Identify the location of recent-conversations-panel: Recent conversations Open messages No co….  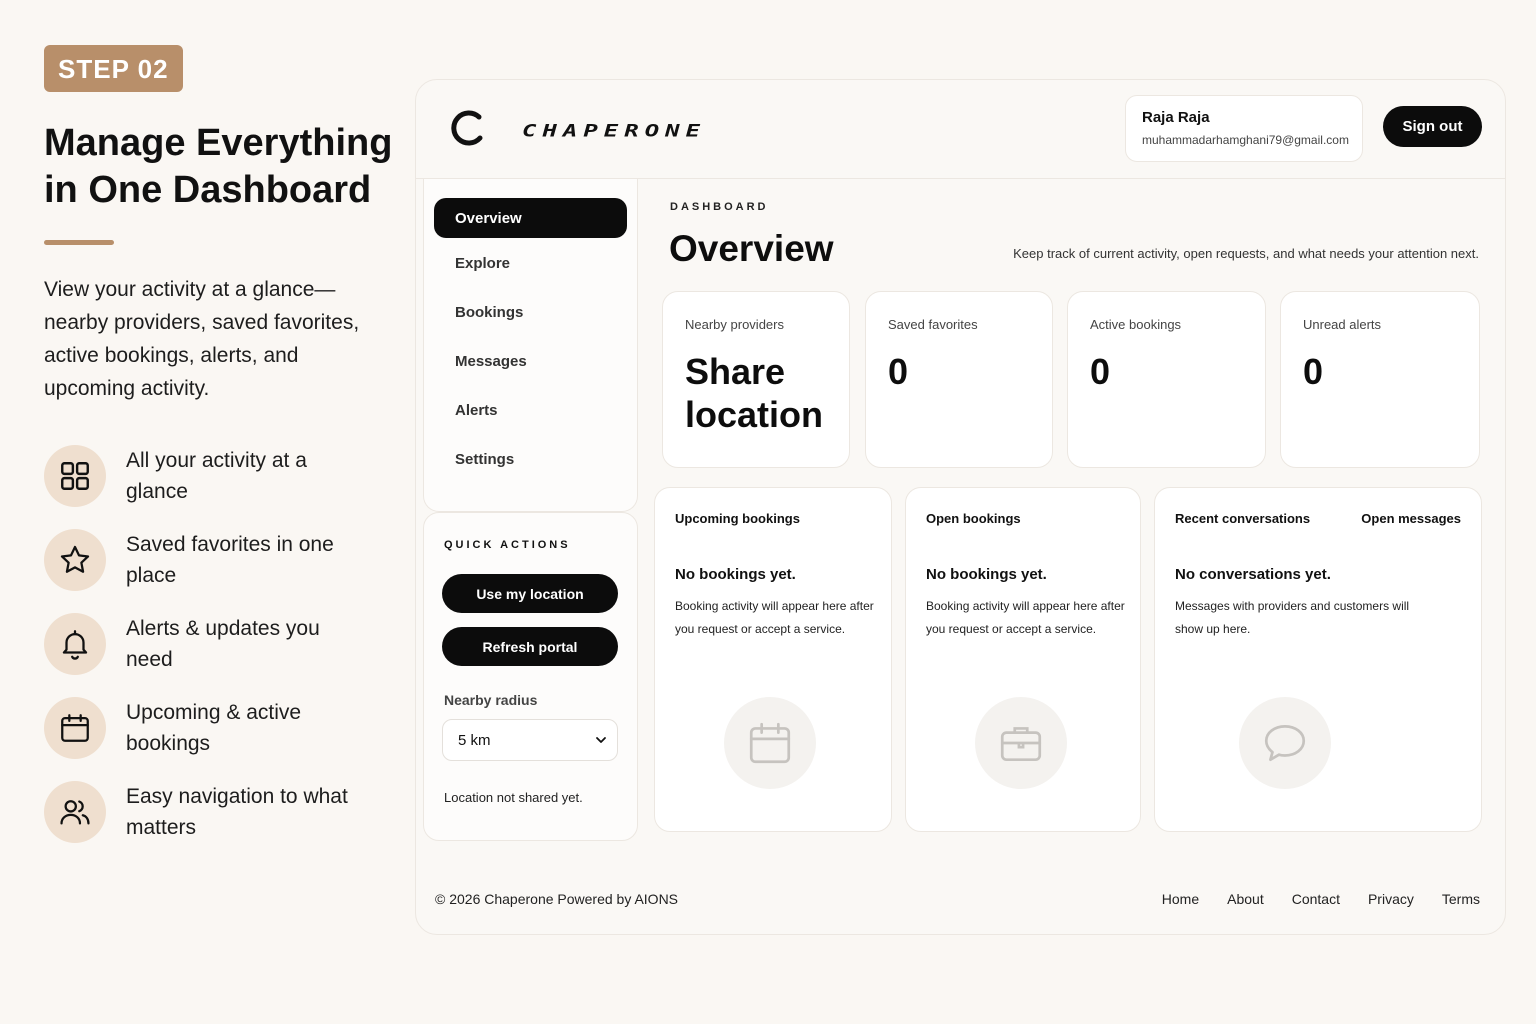
(1318, 659).